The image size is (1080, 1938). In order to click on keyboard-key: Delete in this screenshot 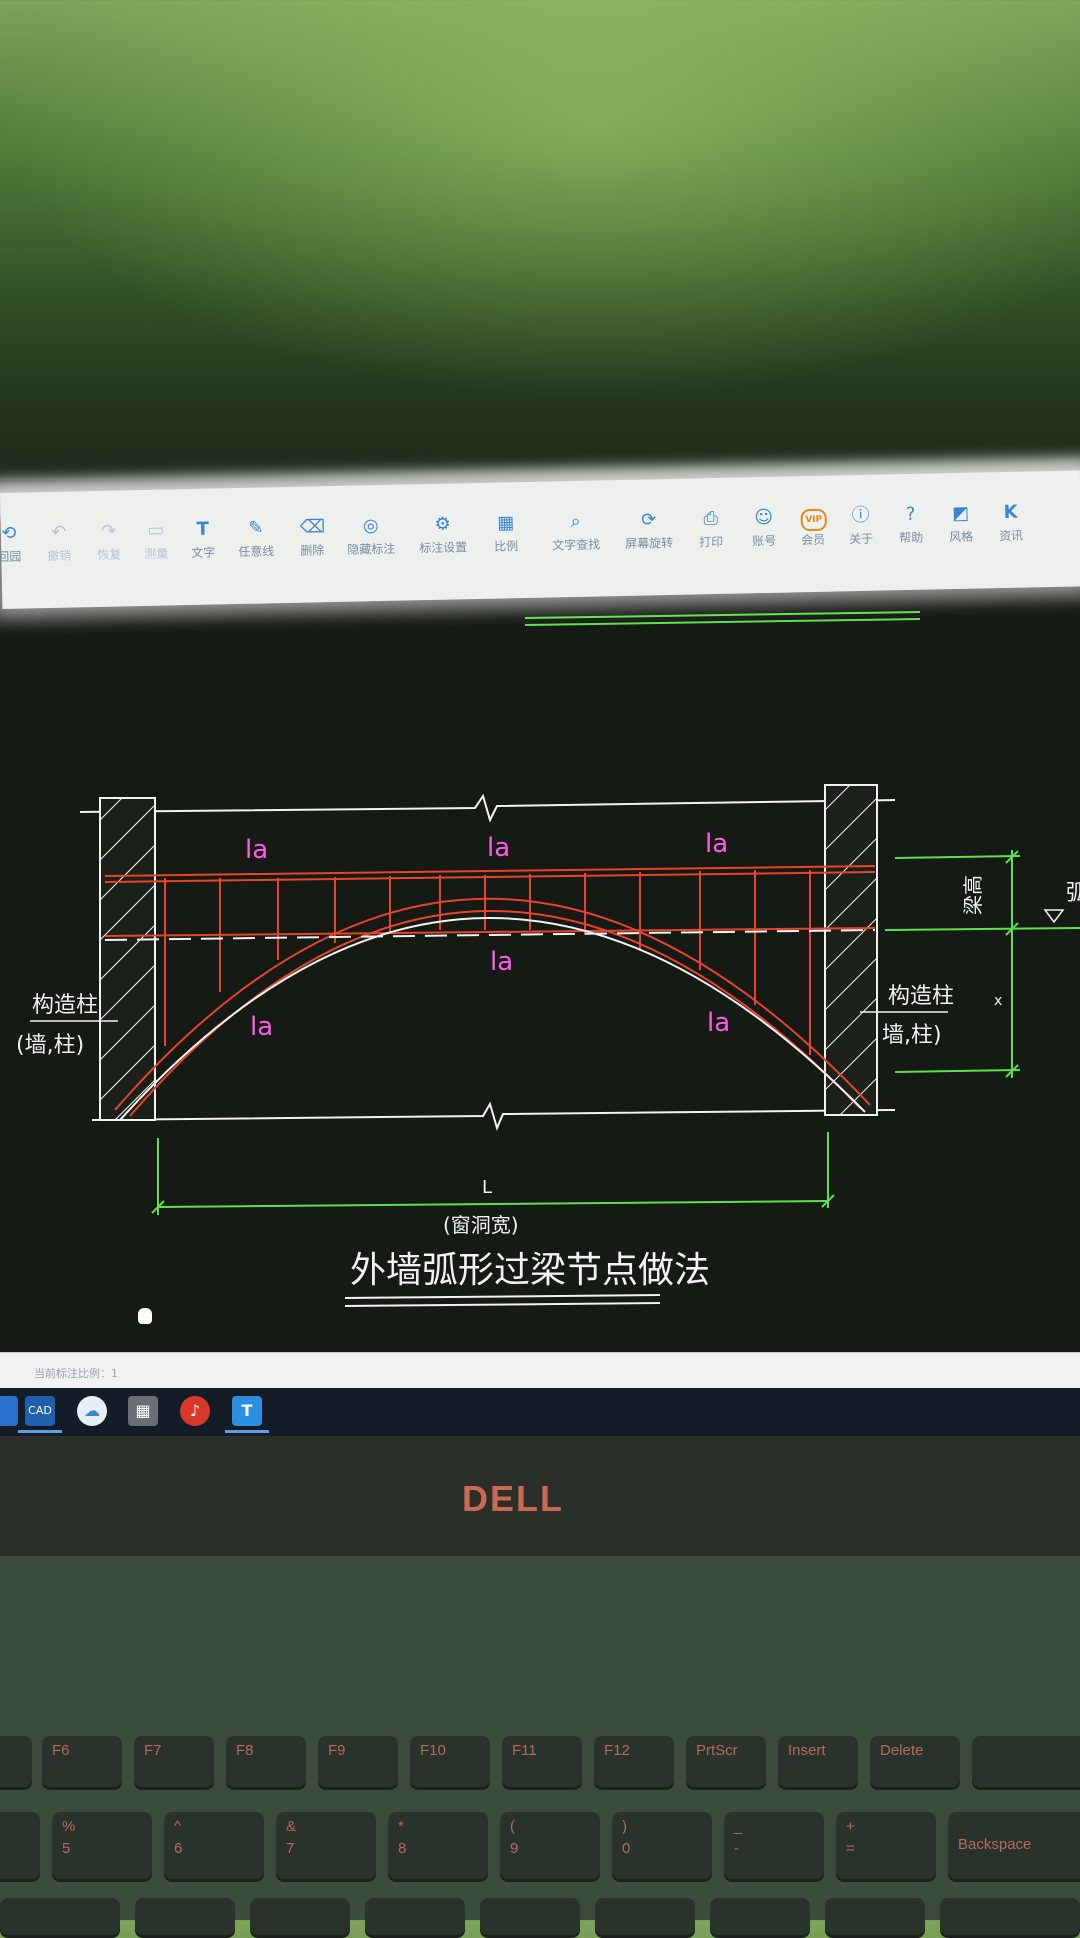, I will do `click(915, 1763)`.